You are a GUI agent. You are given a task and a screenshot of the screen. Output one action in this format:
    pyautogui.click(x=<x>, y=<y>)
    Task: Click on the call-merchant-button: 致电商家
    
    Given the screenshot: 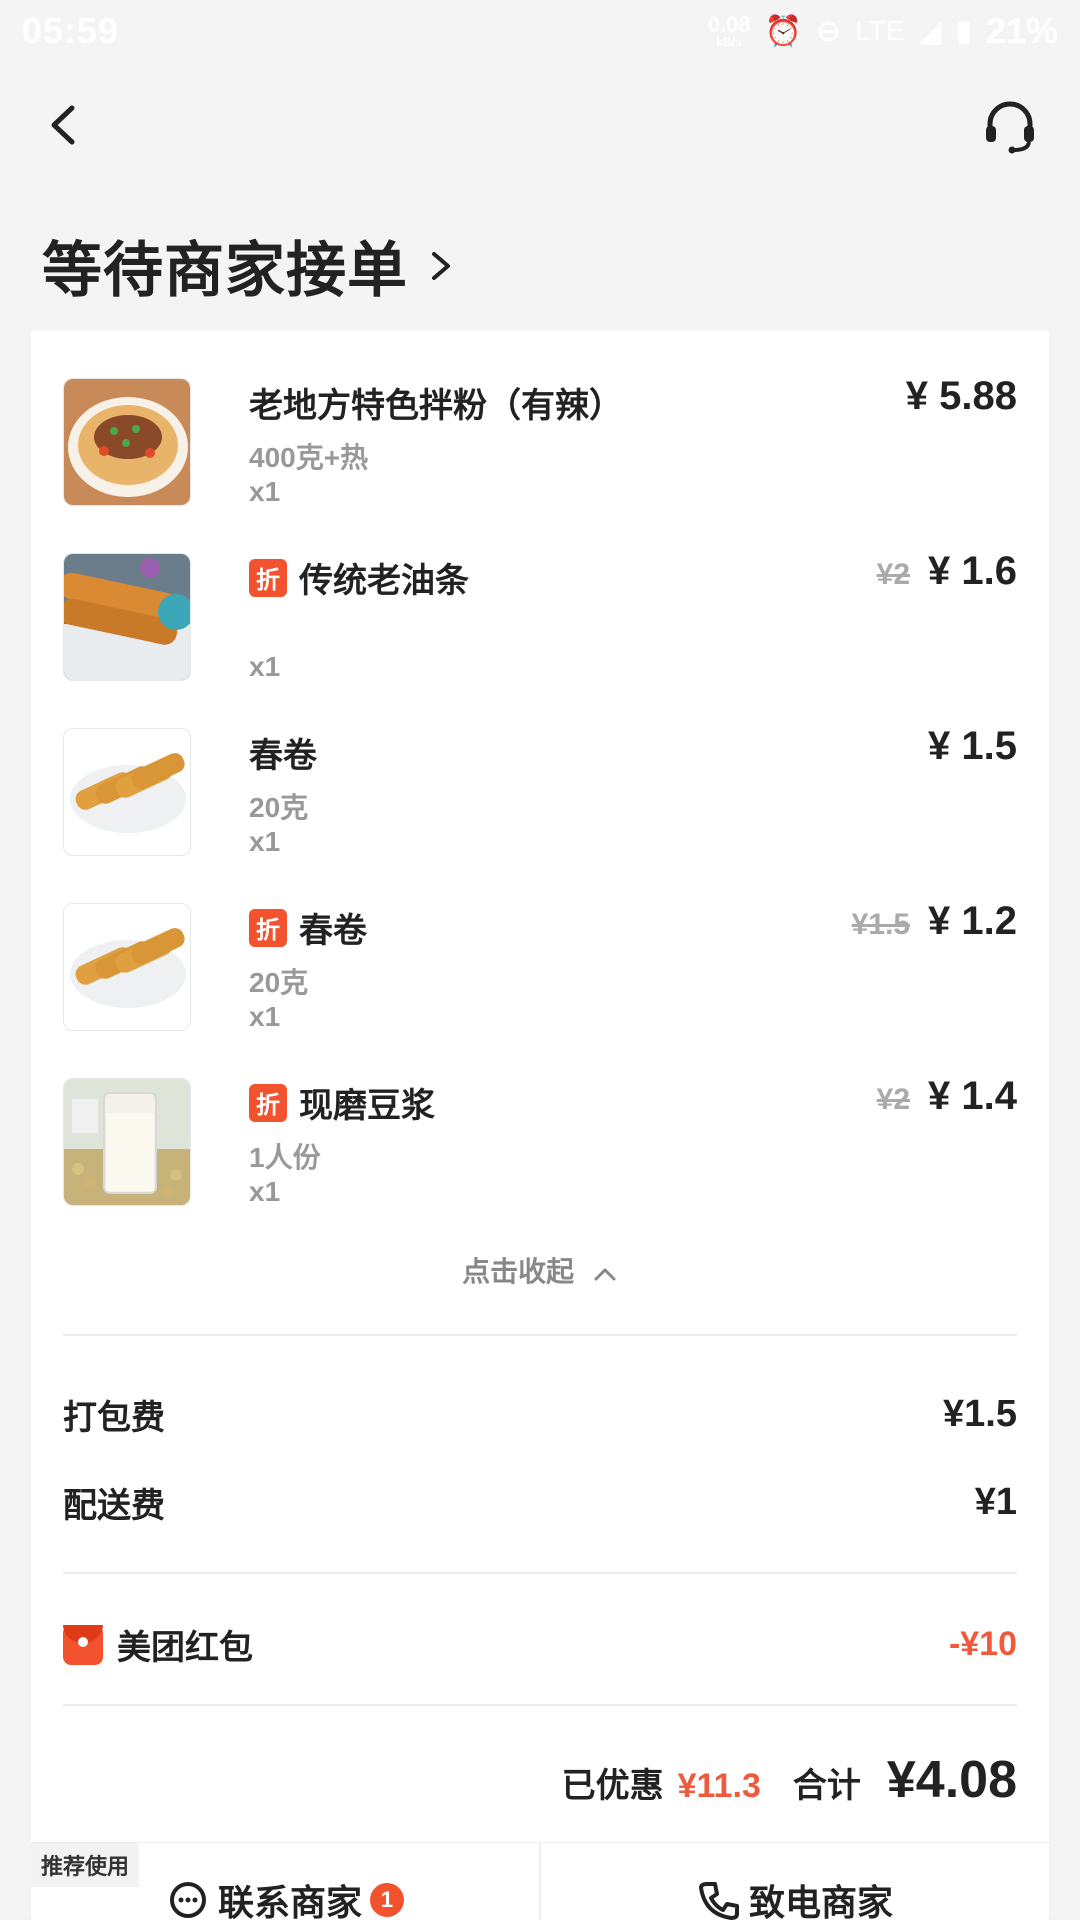 What is the action you would take?
    pyautogui.click(x=794, y=1881)
    